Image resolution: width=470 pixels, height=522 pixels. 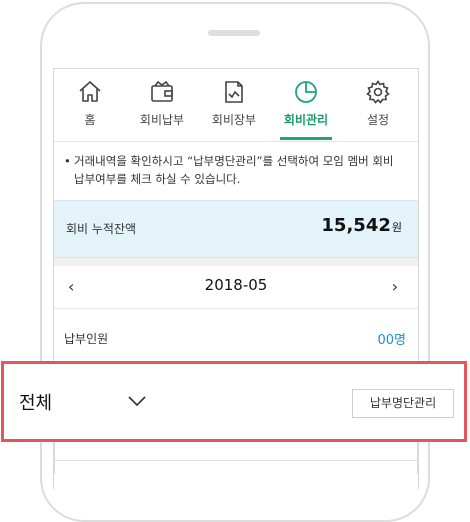 What do you see at coordinates (234, 92) in the screenshot?
I see `ledger-icon` at bounding box center [234, 92].